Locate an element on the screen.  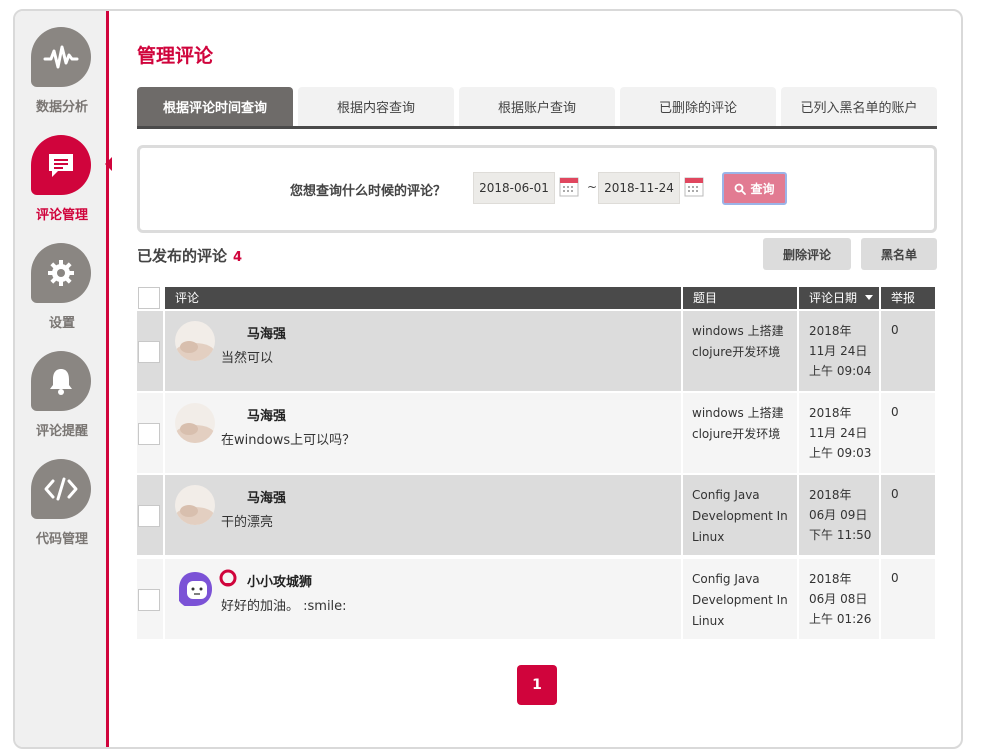
end-date-input is located at coordinates (639, 188).